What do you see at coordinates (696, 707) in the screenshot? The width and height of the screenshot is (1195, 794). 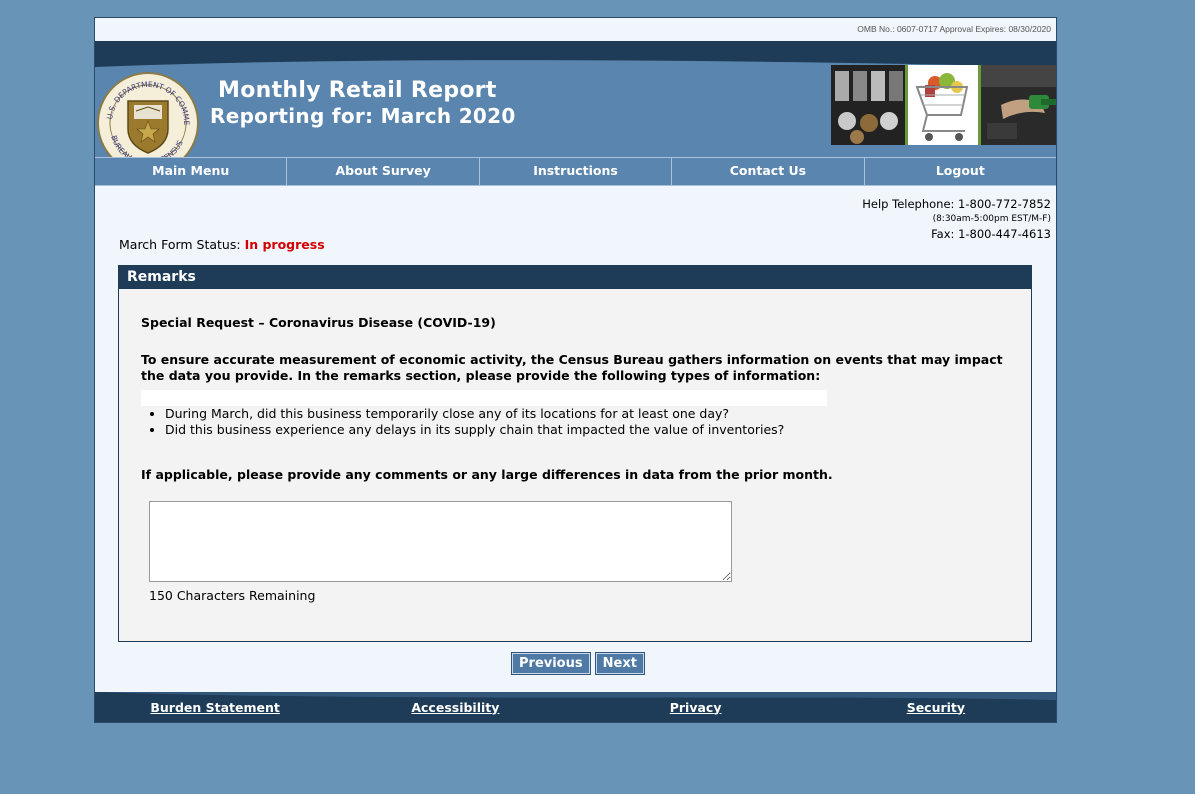 I see `privacy-link: Privacy` at bounding box center [696, 707].